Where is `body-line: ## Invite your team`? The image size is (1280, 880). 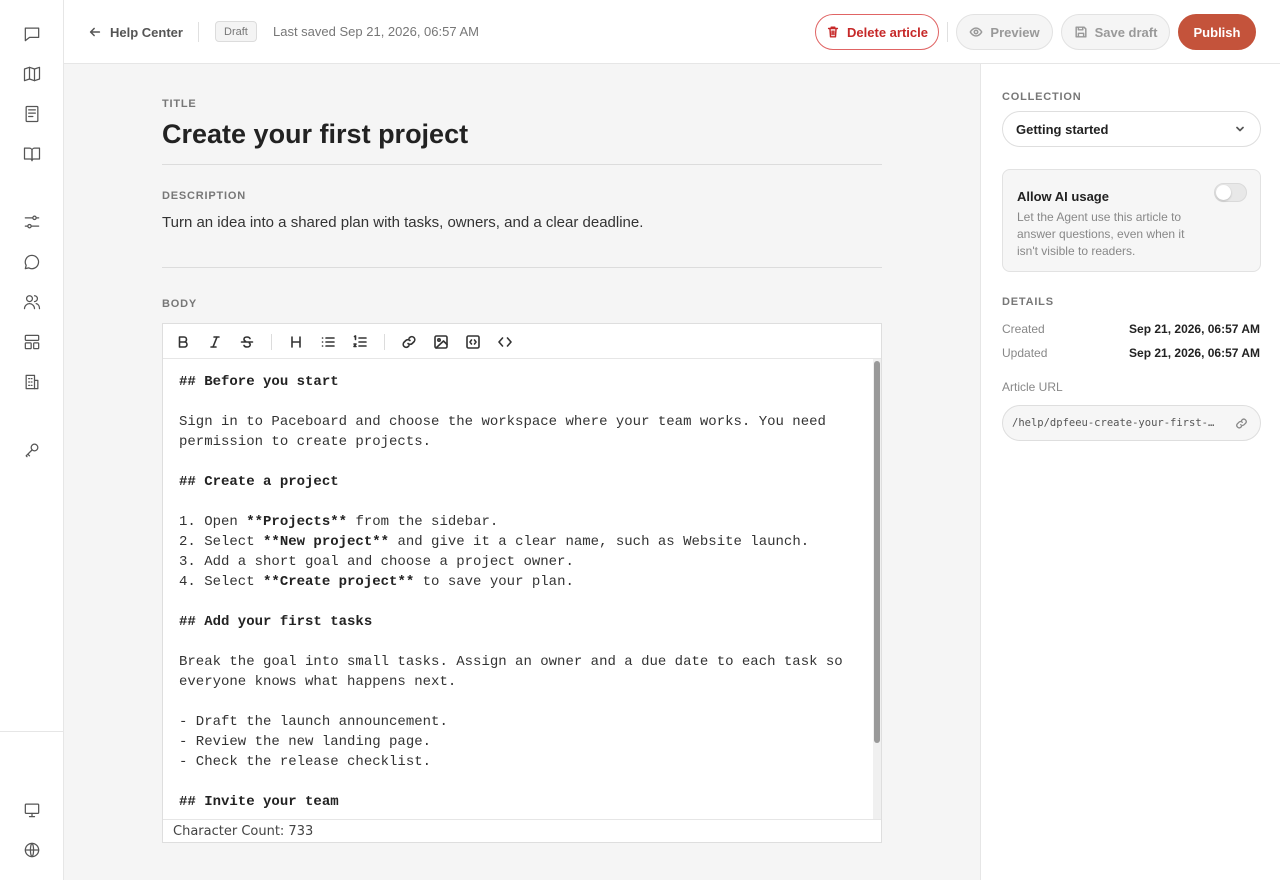 body-line: ## Invite your team is located at coordinates (259, 802).